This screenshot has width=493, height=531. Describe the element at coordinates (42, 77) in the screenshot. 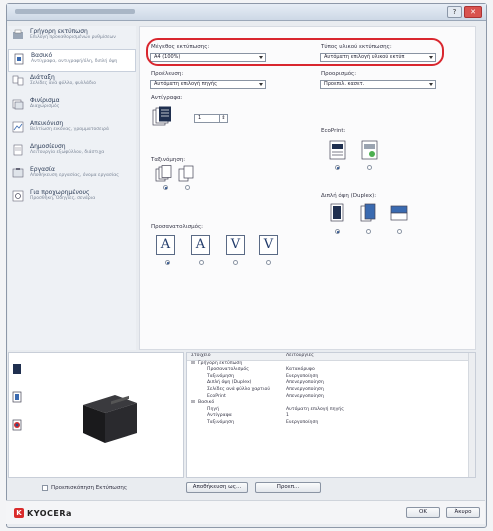

I see `sidebar-item-label: Διάταξη` at that location.